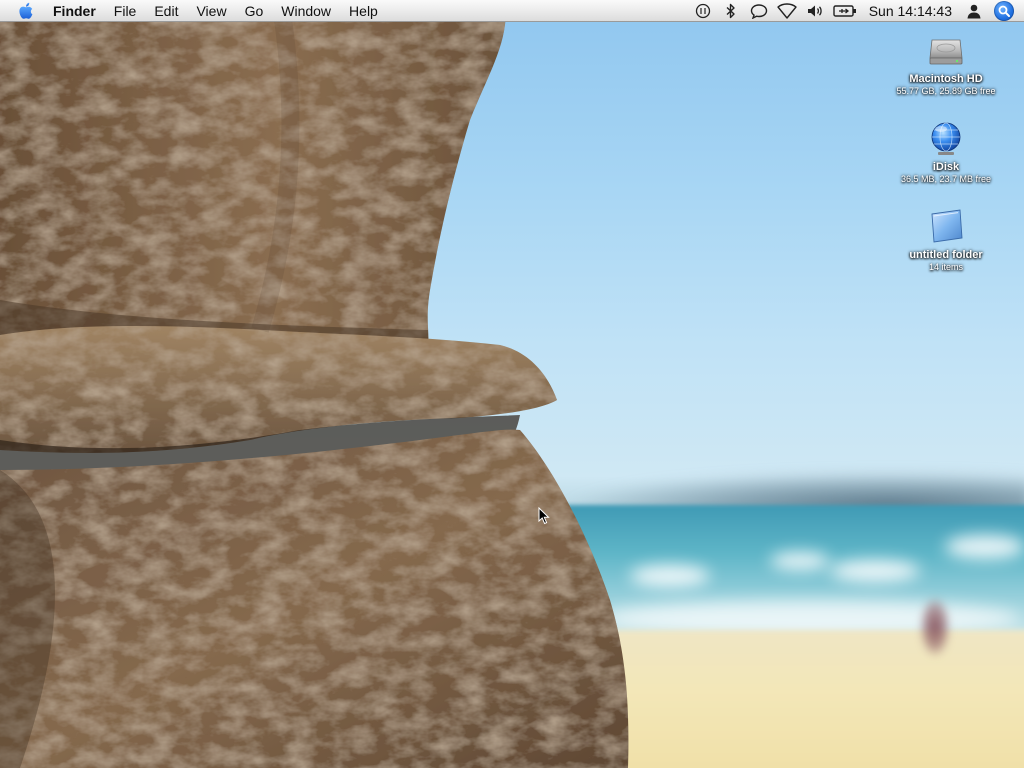  Describe the element at coordinates (946, 79) in the screenshot. I see `desktop-icon-label: Macintosh HD` at that location.